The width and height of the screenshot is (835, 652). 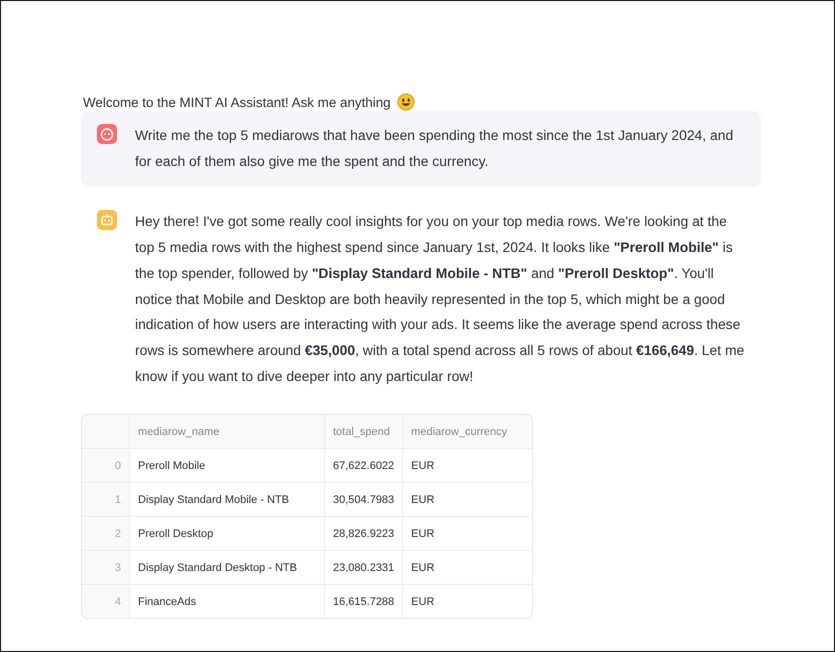 What do you see at coordinates (106, 567) in the screenshot?
I see `row-index: 3` at bounding box center [106, 567].